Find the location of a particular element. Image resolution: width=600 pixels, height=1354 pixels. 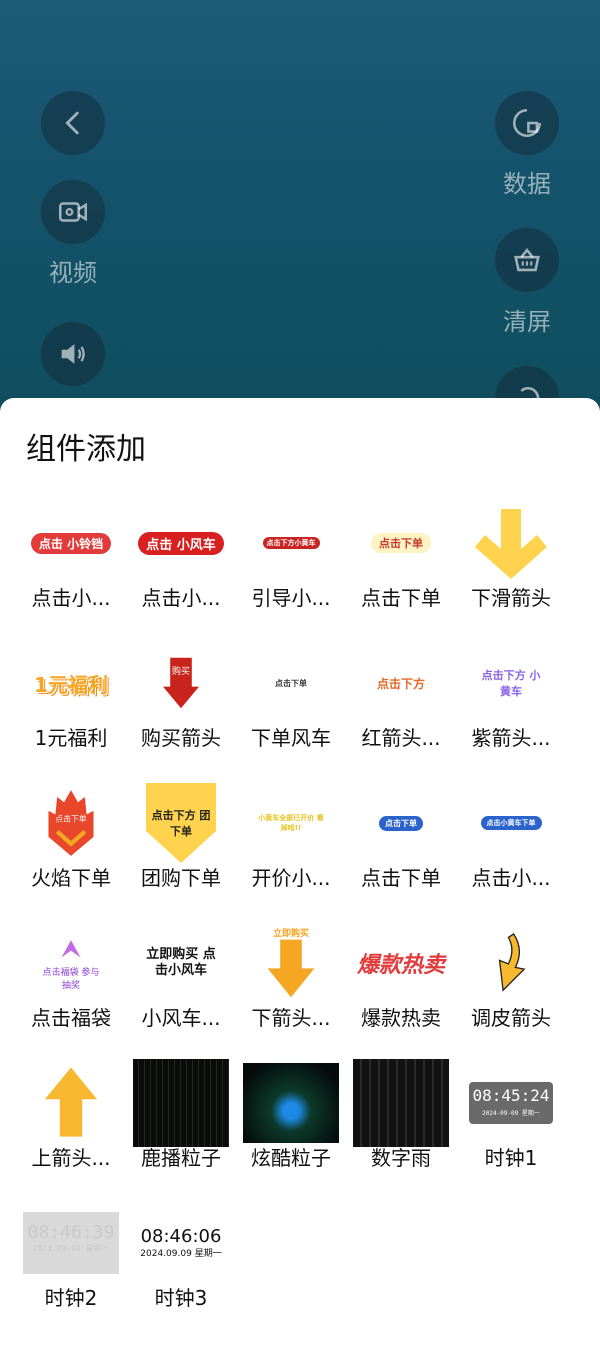

component-item: 点击福袋 参与抽奖 点击福袋 is located at coordinates (71, 988).